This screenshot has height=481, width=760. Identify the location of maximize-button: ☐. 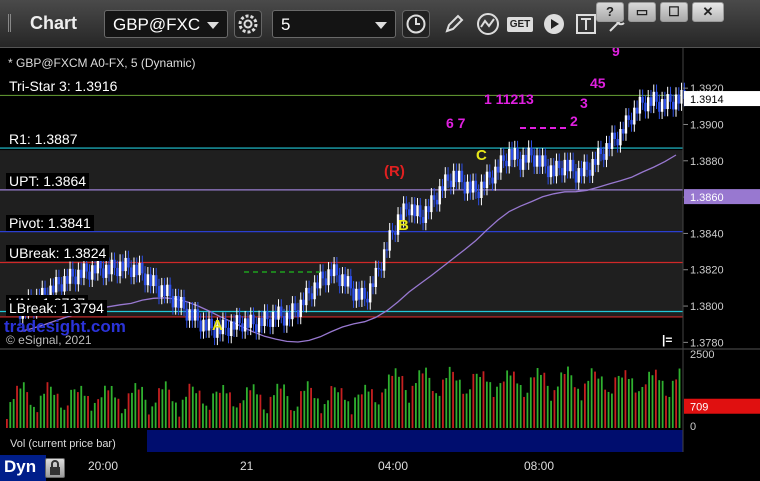
(674, 12).